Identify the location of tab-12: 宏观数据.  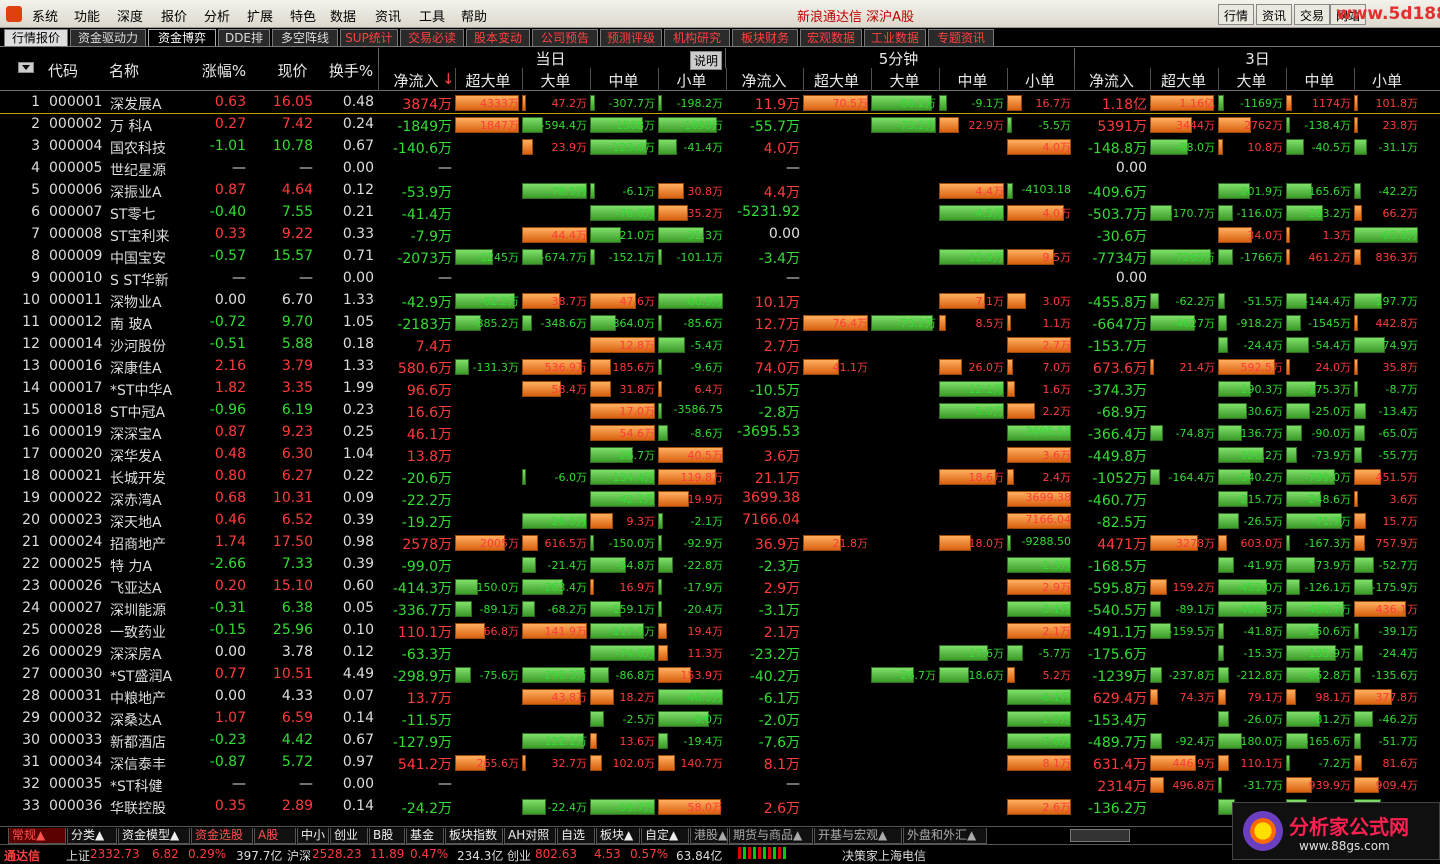
(831, 37).